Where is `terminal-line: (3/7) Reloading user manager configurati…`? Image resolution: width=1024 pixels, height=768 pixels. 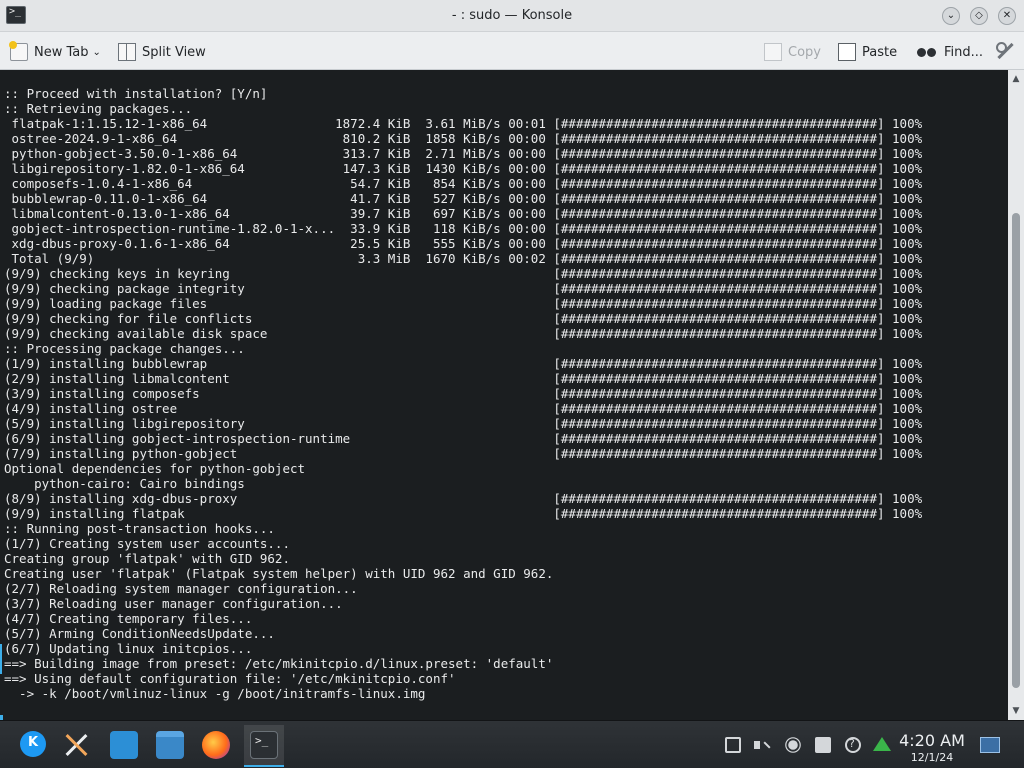 terminal-line: (3/7) Reloading user manager configurati… is located at coordinates (173, 603).